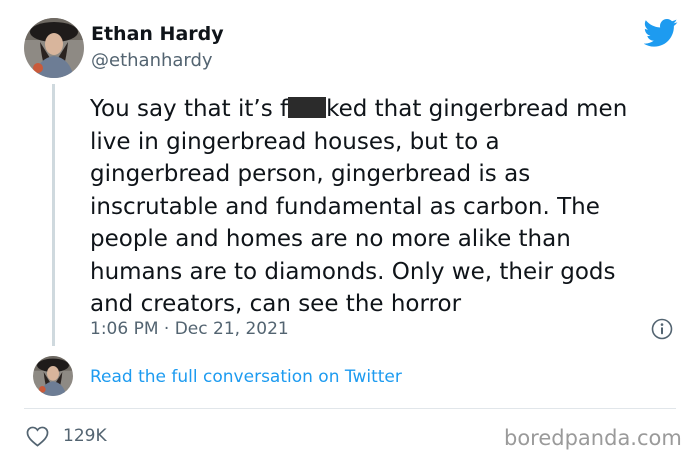 The height and width of the screenshot is (461, 700). I want to click on info-icon, so click(662, 329).